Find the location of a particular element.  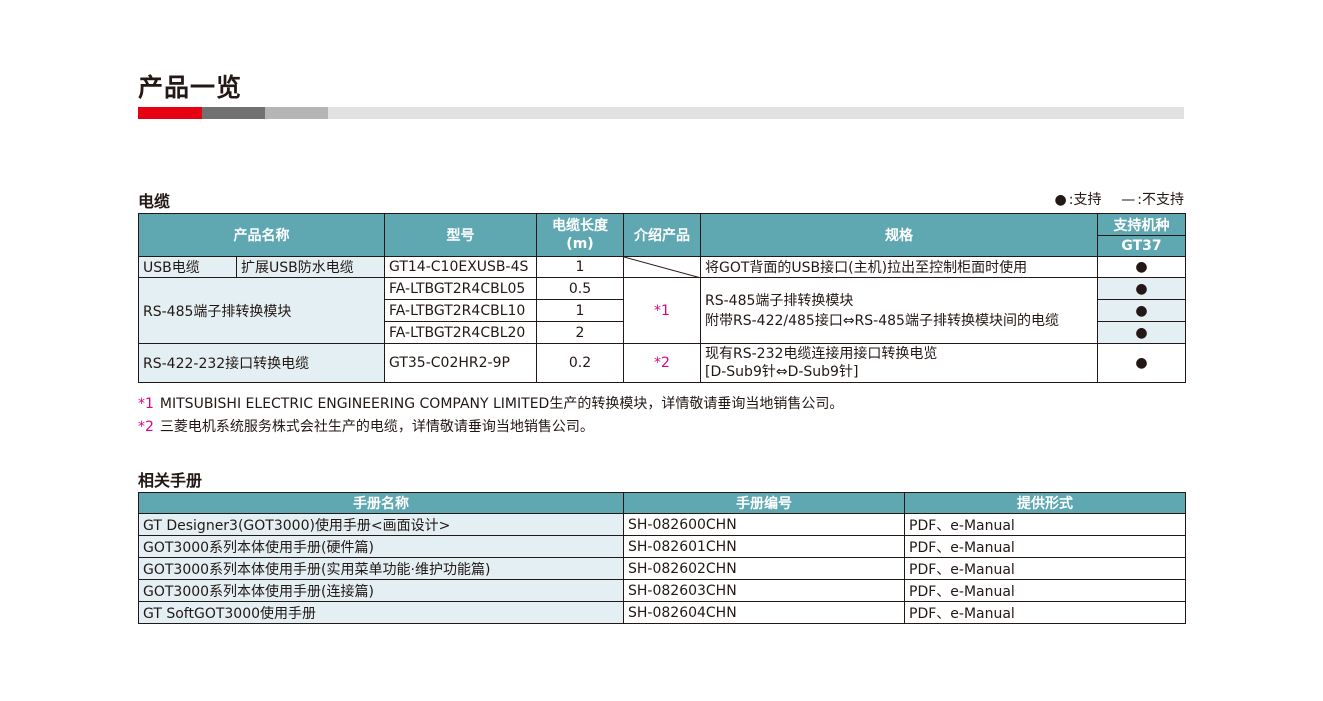

usb-spec: 将GOT背面的USB接口(主机)拉出至控制柜面时使用 is located at coordinates (899, 267).